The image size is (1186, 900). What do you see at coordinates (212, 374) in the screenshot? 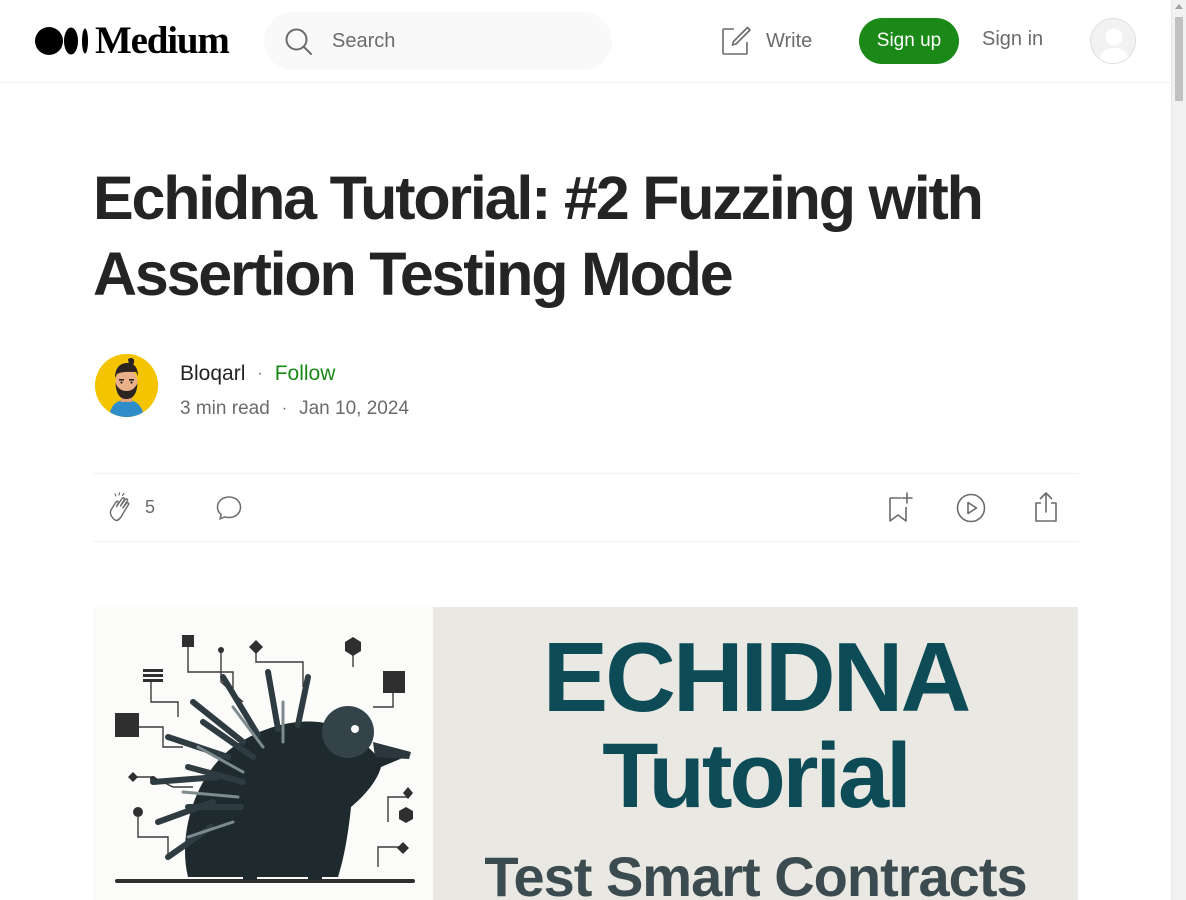
I see `author-name-link: Bloqarl` at bounding box center [212, 374].